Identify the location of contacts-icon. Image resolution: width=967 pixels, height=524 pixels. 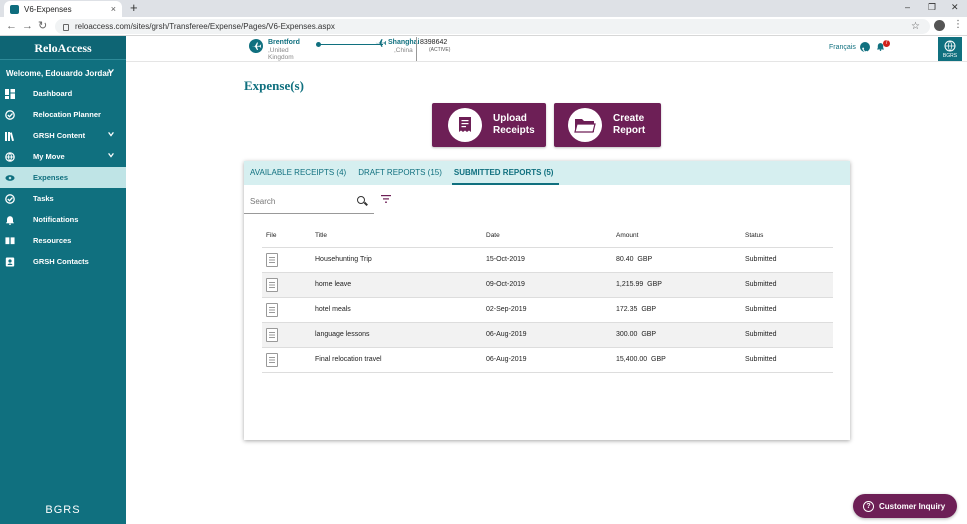
(10, 262).